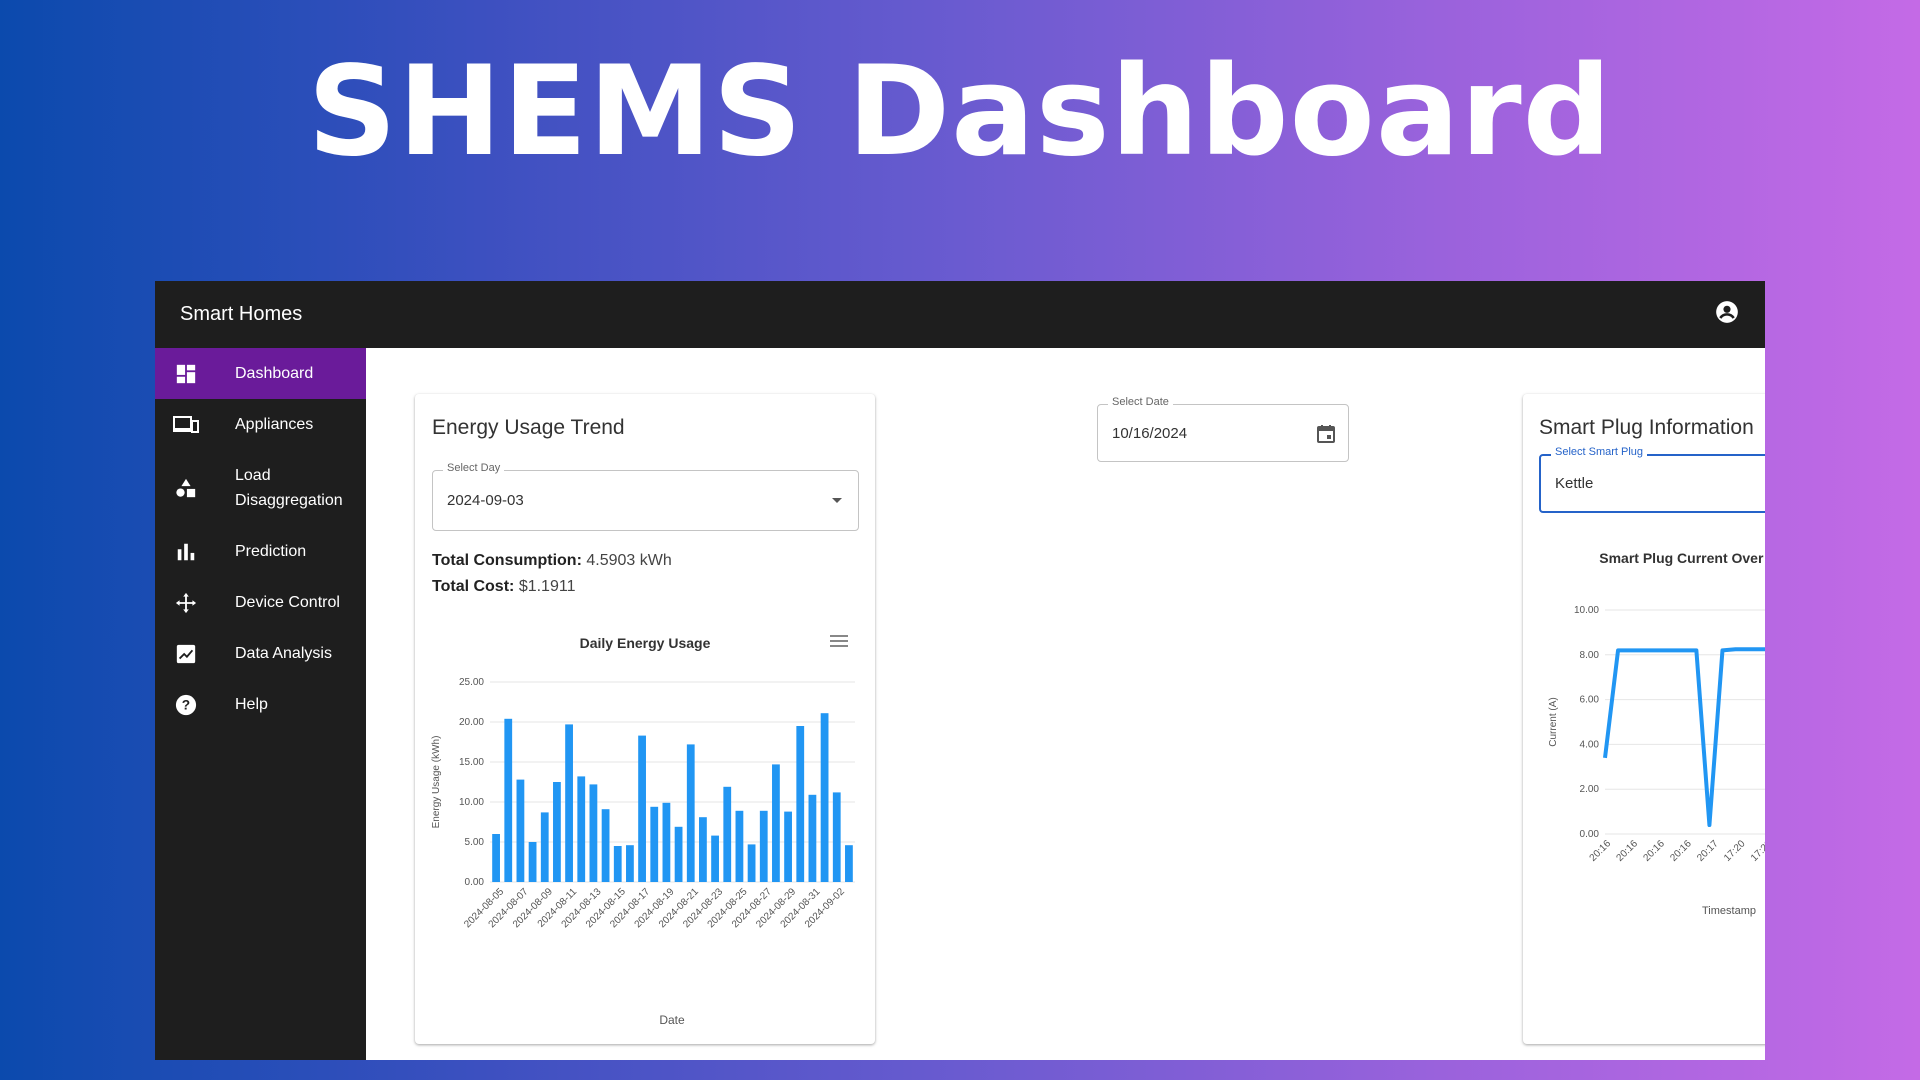 Image resolution: width=1920 pixels, height=1080 pixels. I want to click on sidebar-item-prediction: Prediction, so click(260, 551).